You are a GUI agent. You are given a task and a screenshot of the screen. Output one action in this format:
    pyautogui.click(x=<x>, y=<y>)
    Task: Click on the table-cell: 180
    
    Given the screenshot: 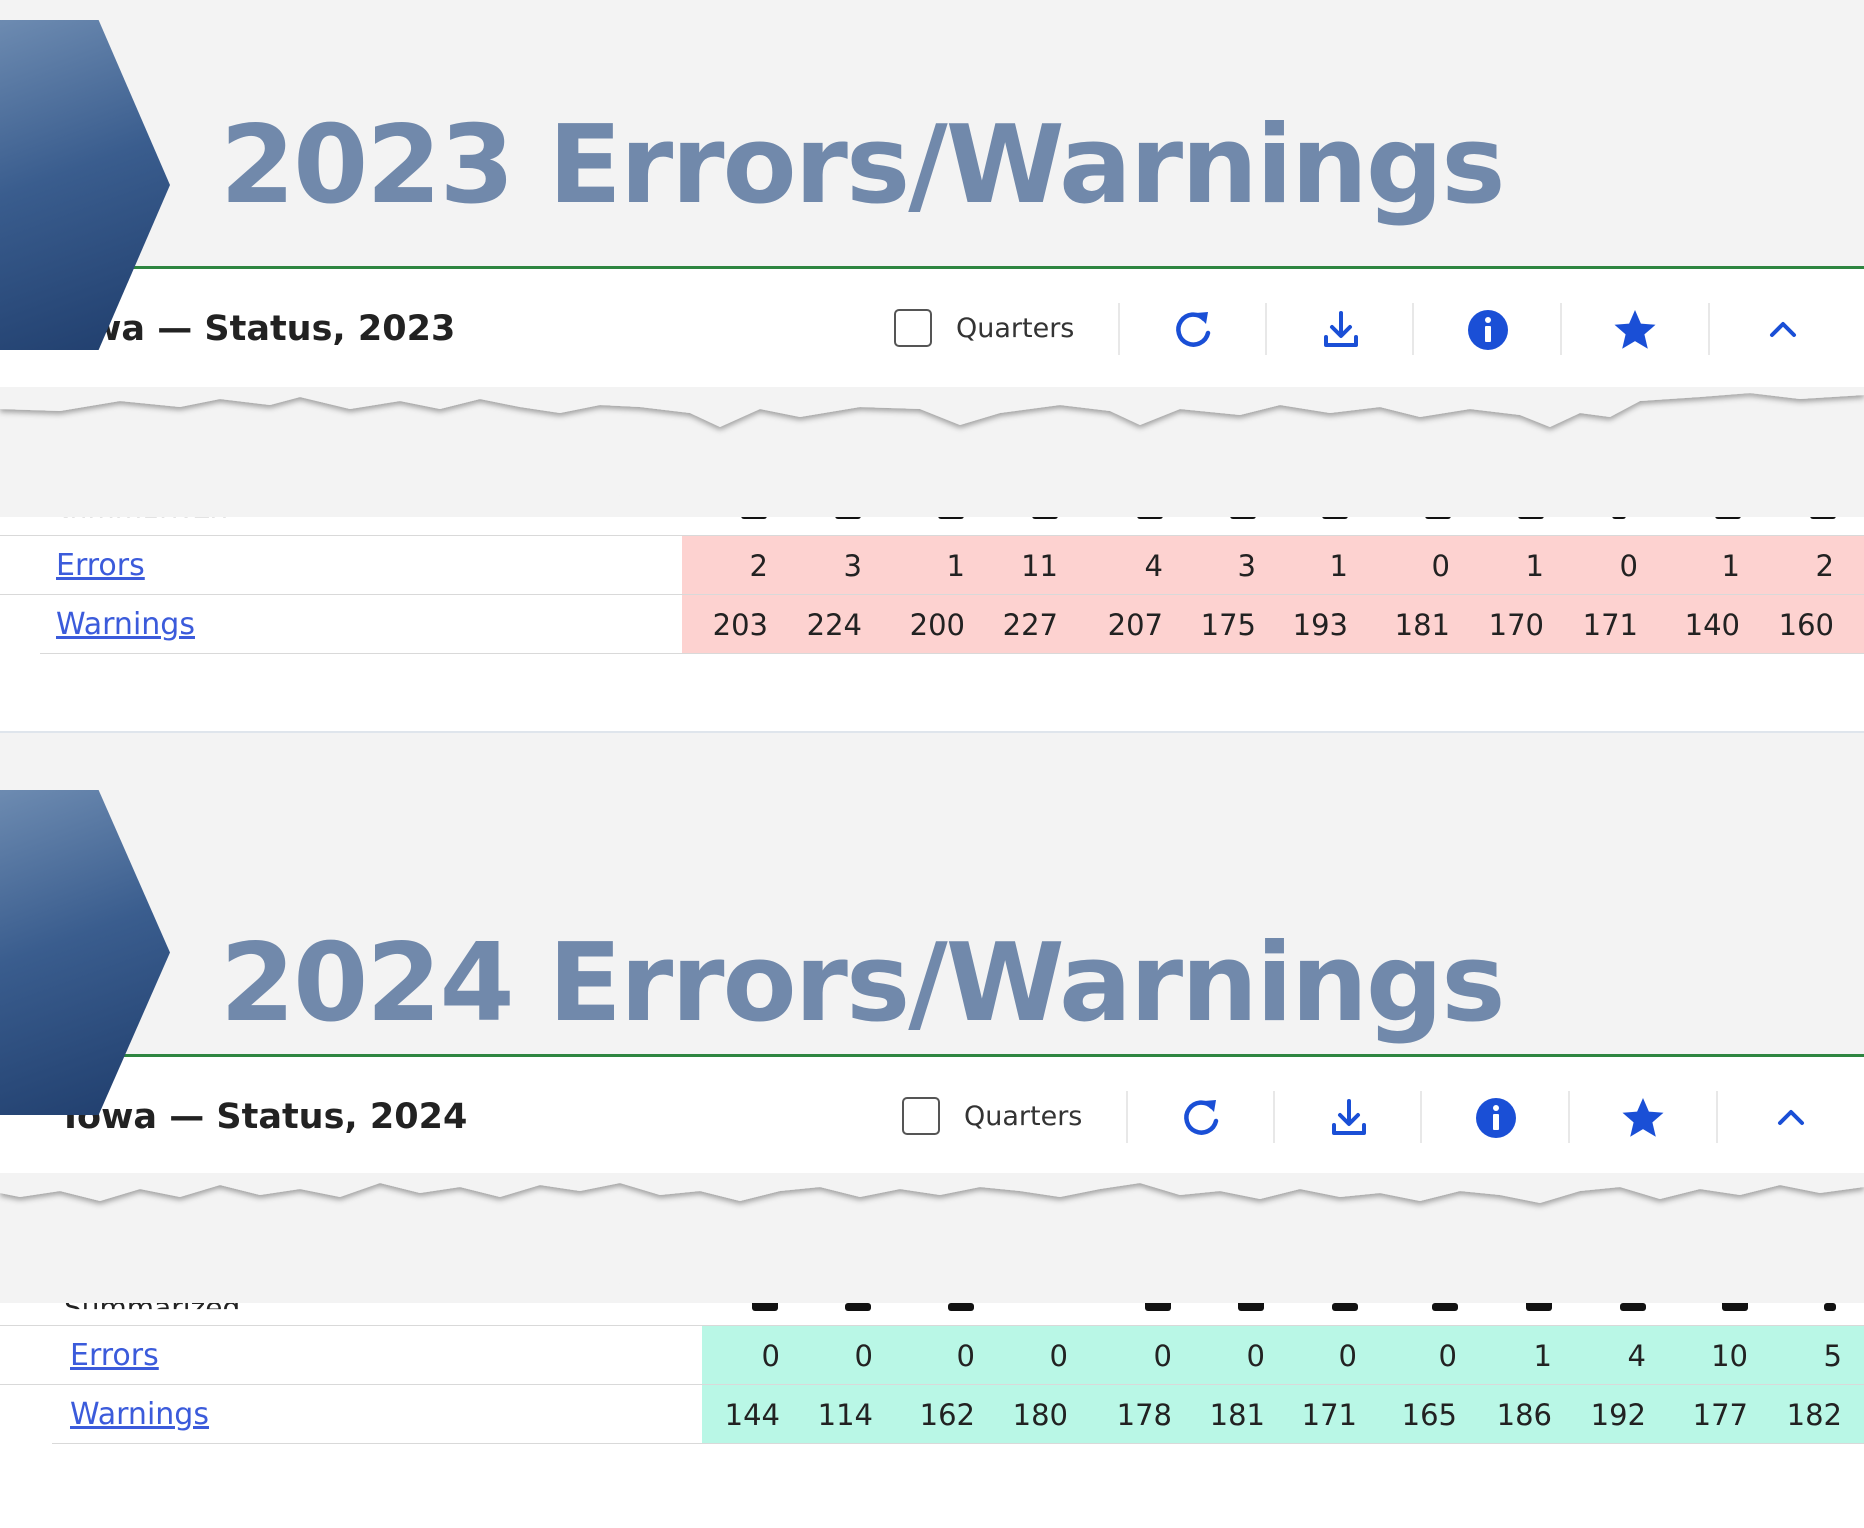 What is the action you would take?
    pyautogui.click(x=1040, y=1415)
    